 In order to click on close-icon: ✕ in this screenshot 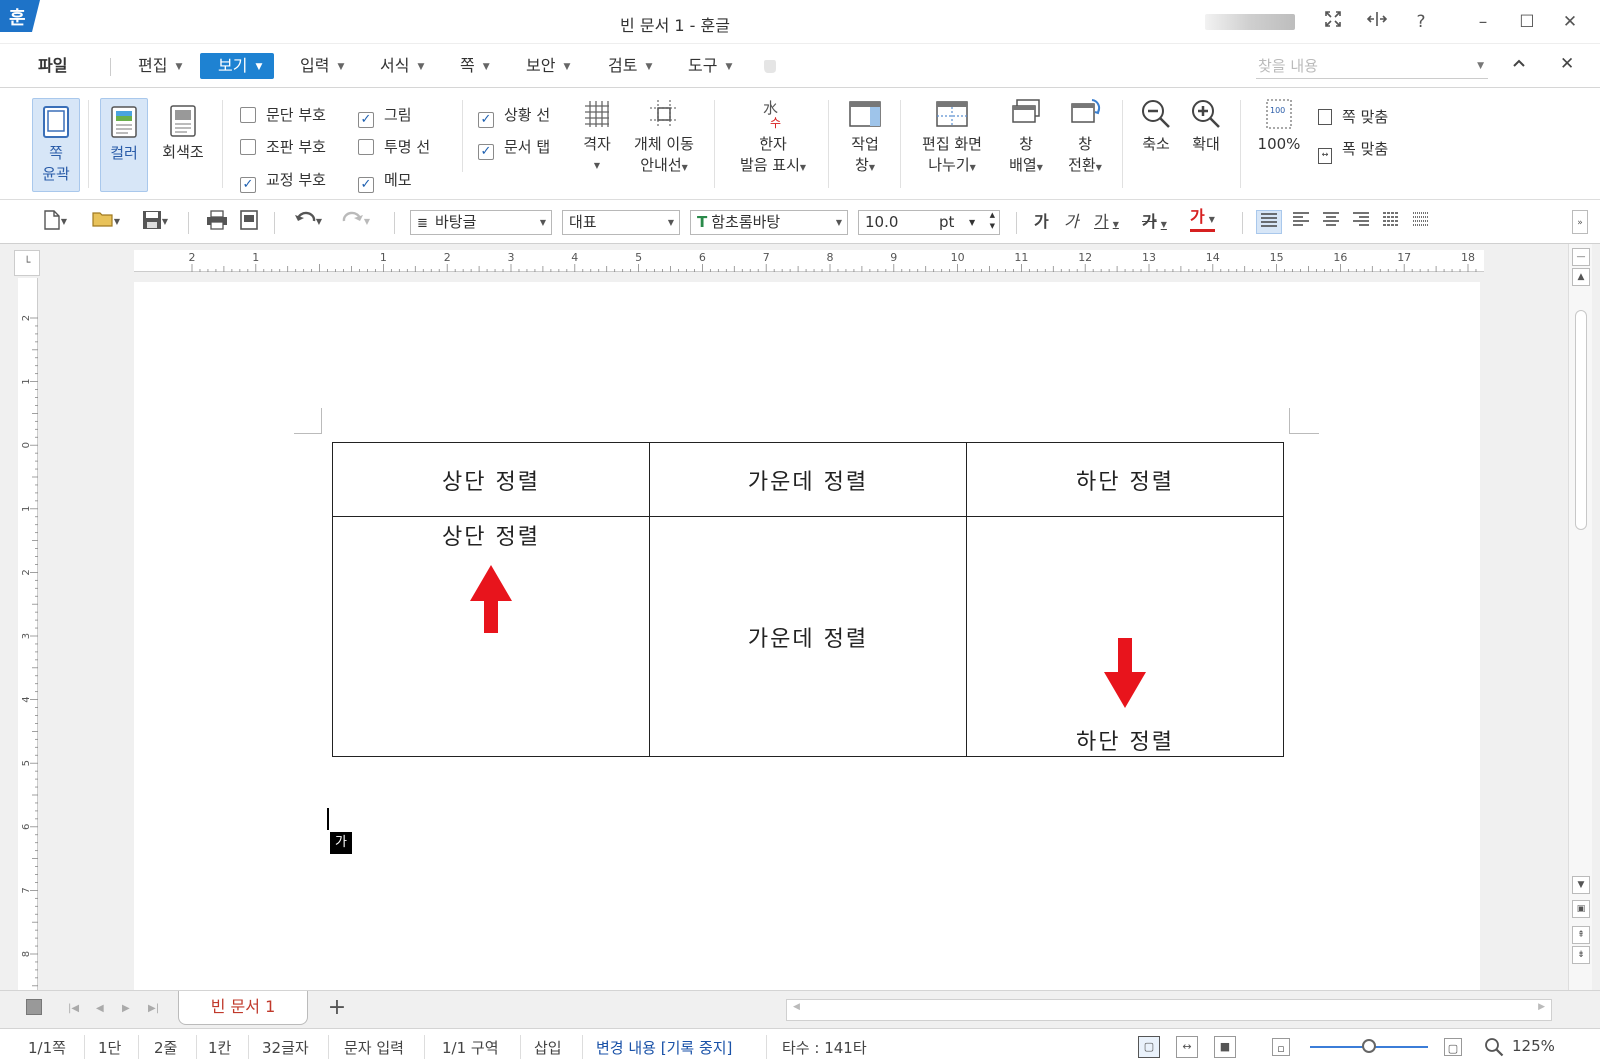, I will do `click(1570, 22)`.